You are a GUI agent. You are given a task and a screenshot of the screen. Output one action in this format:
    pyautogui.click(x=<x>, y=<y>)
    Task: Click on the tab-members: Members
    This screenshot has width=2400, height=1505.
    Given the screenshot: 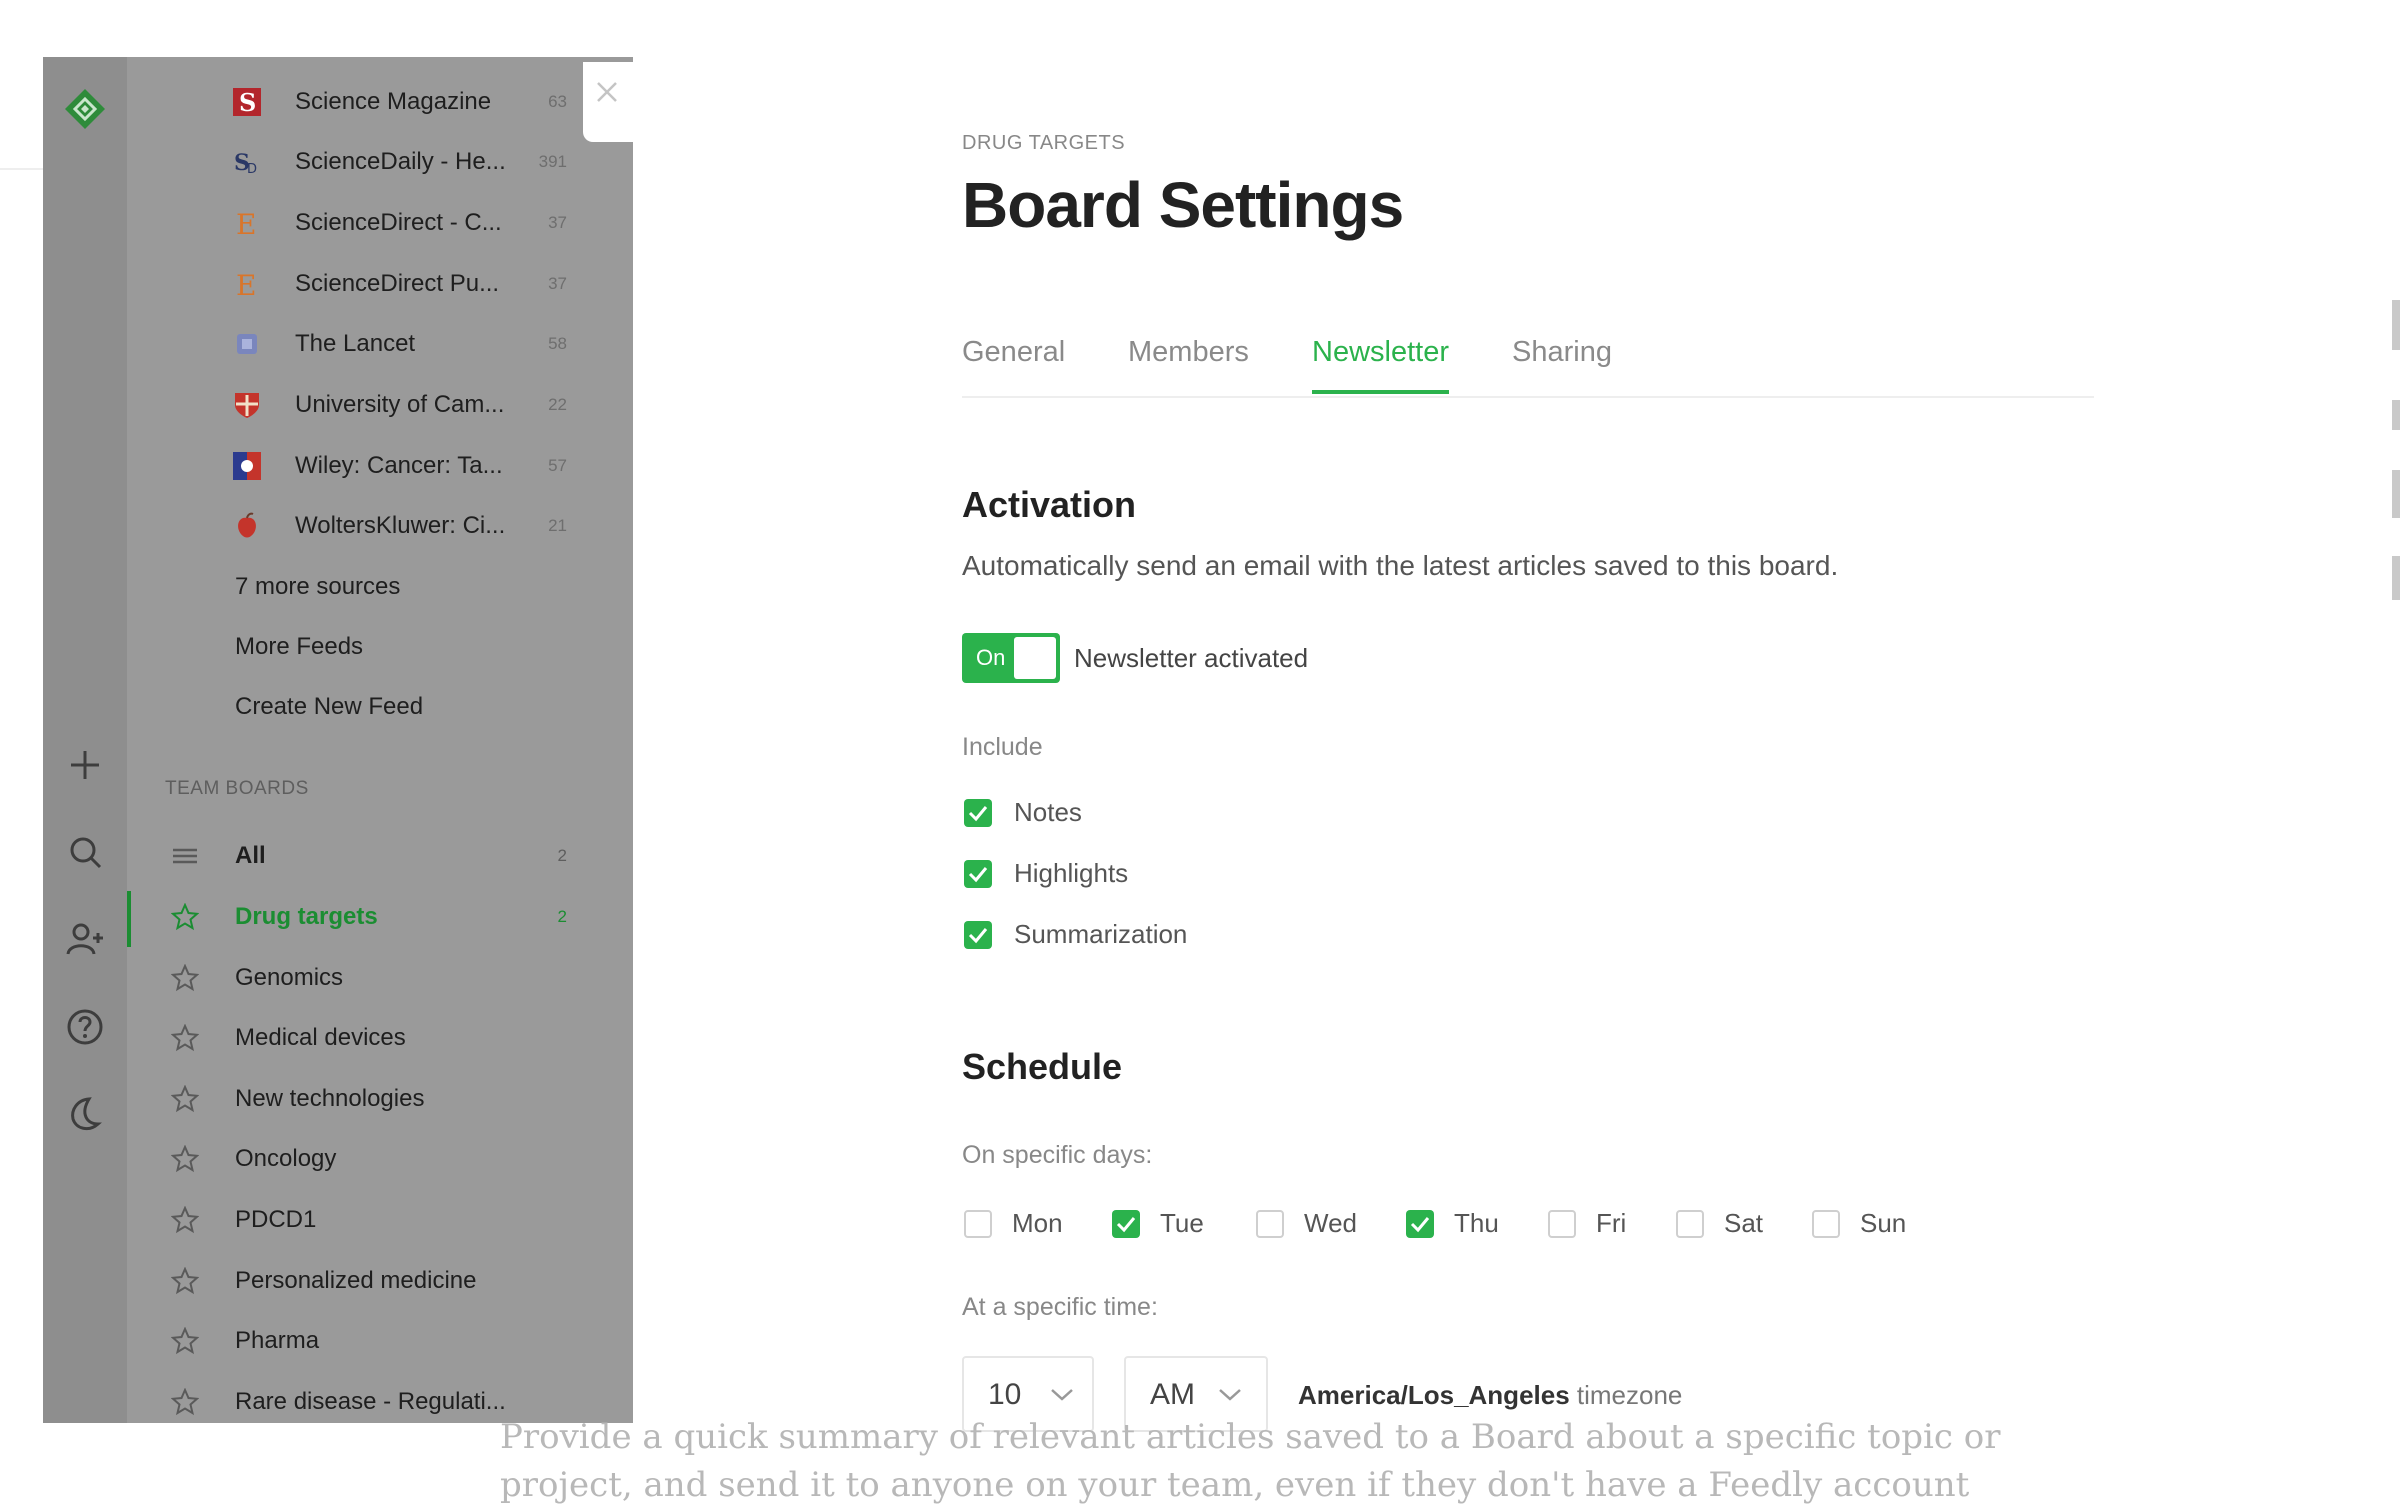 What is the action you would take?
    pyautogui.click(x=1188, y=352)
    